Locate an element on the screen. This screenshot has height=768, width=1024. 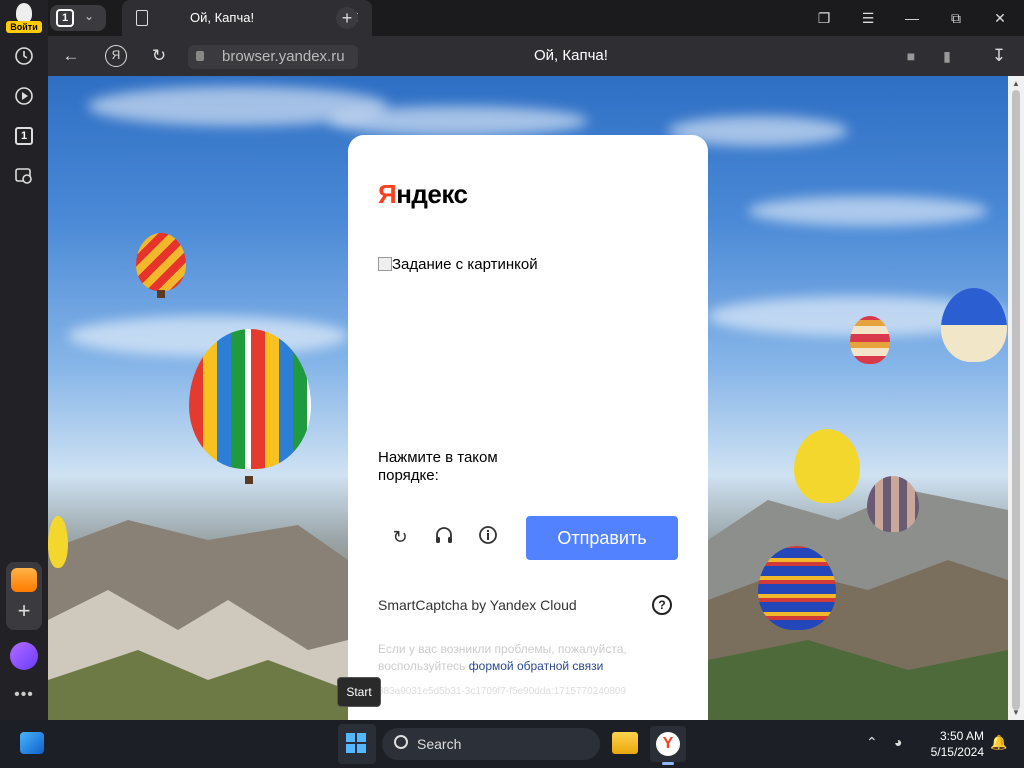
captcha-task-image: Задание с картинкой is located at coordinates (528, 346).